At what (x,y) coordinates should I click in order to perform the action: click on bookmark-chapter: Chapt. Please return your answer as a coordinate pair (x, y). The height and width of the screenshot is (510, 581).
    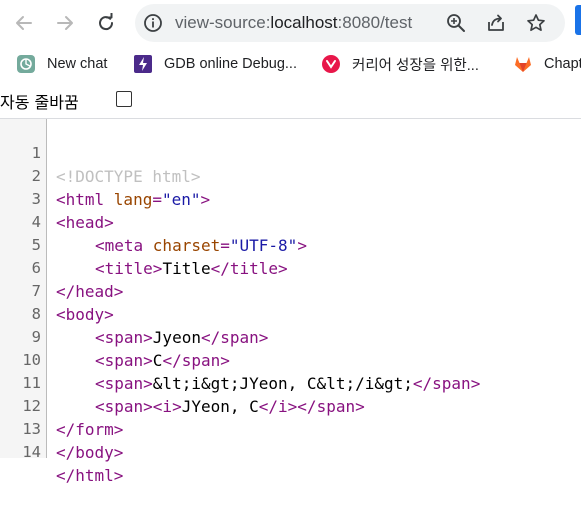
    Looking at the image, I should click on (547, 64).